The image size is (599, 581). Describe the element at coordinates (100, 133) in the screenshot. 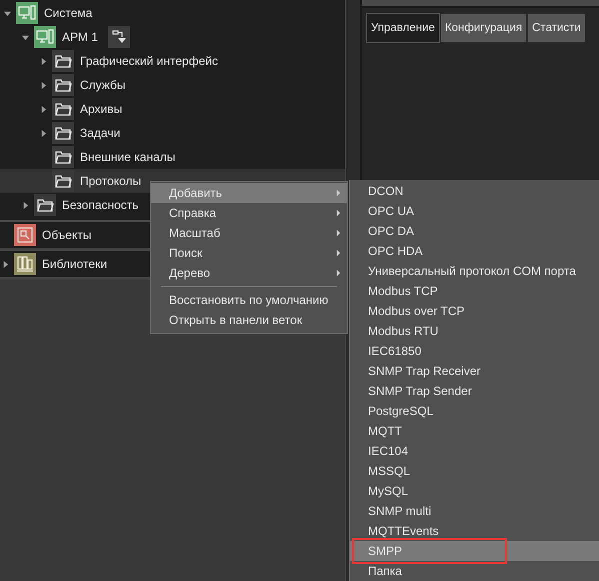

I see `tree-item-label: Задачи` at that location.